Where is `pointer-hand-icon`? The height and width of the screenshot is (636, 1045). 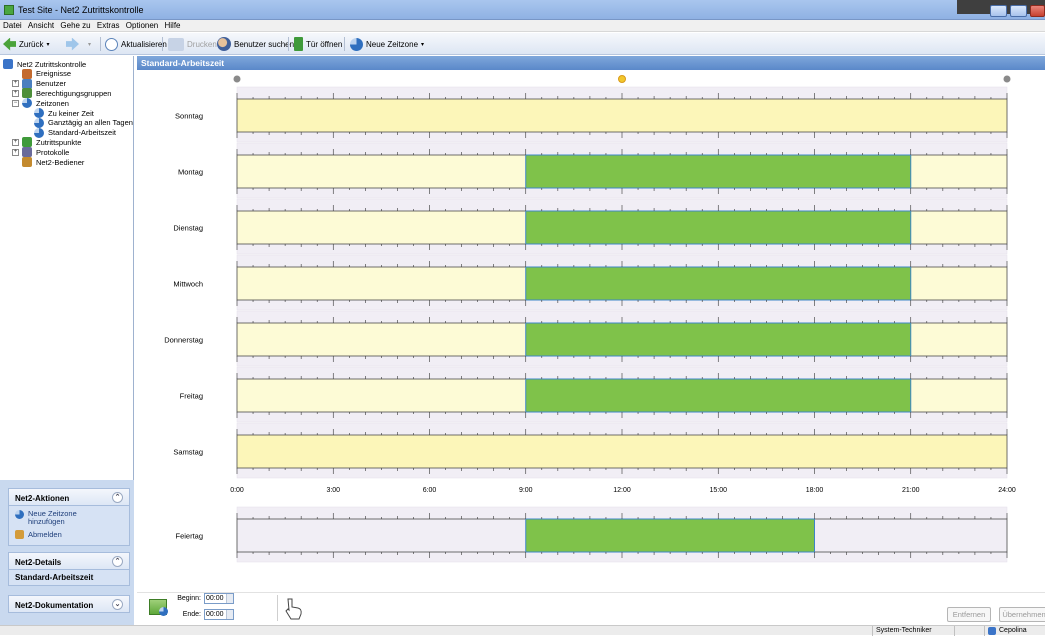
pointer-hand-icon is located at coordinates (294, 609).